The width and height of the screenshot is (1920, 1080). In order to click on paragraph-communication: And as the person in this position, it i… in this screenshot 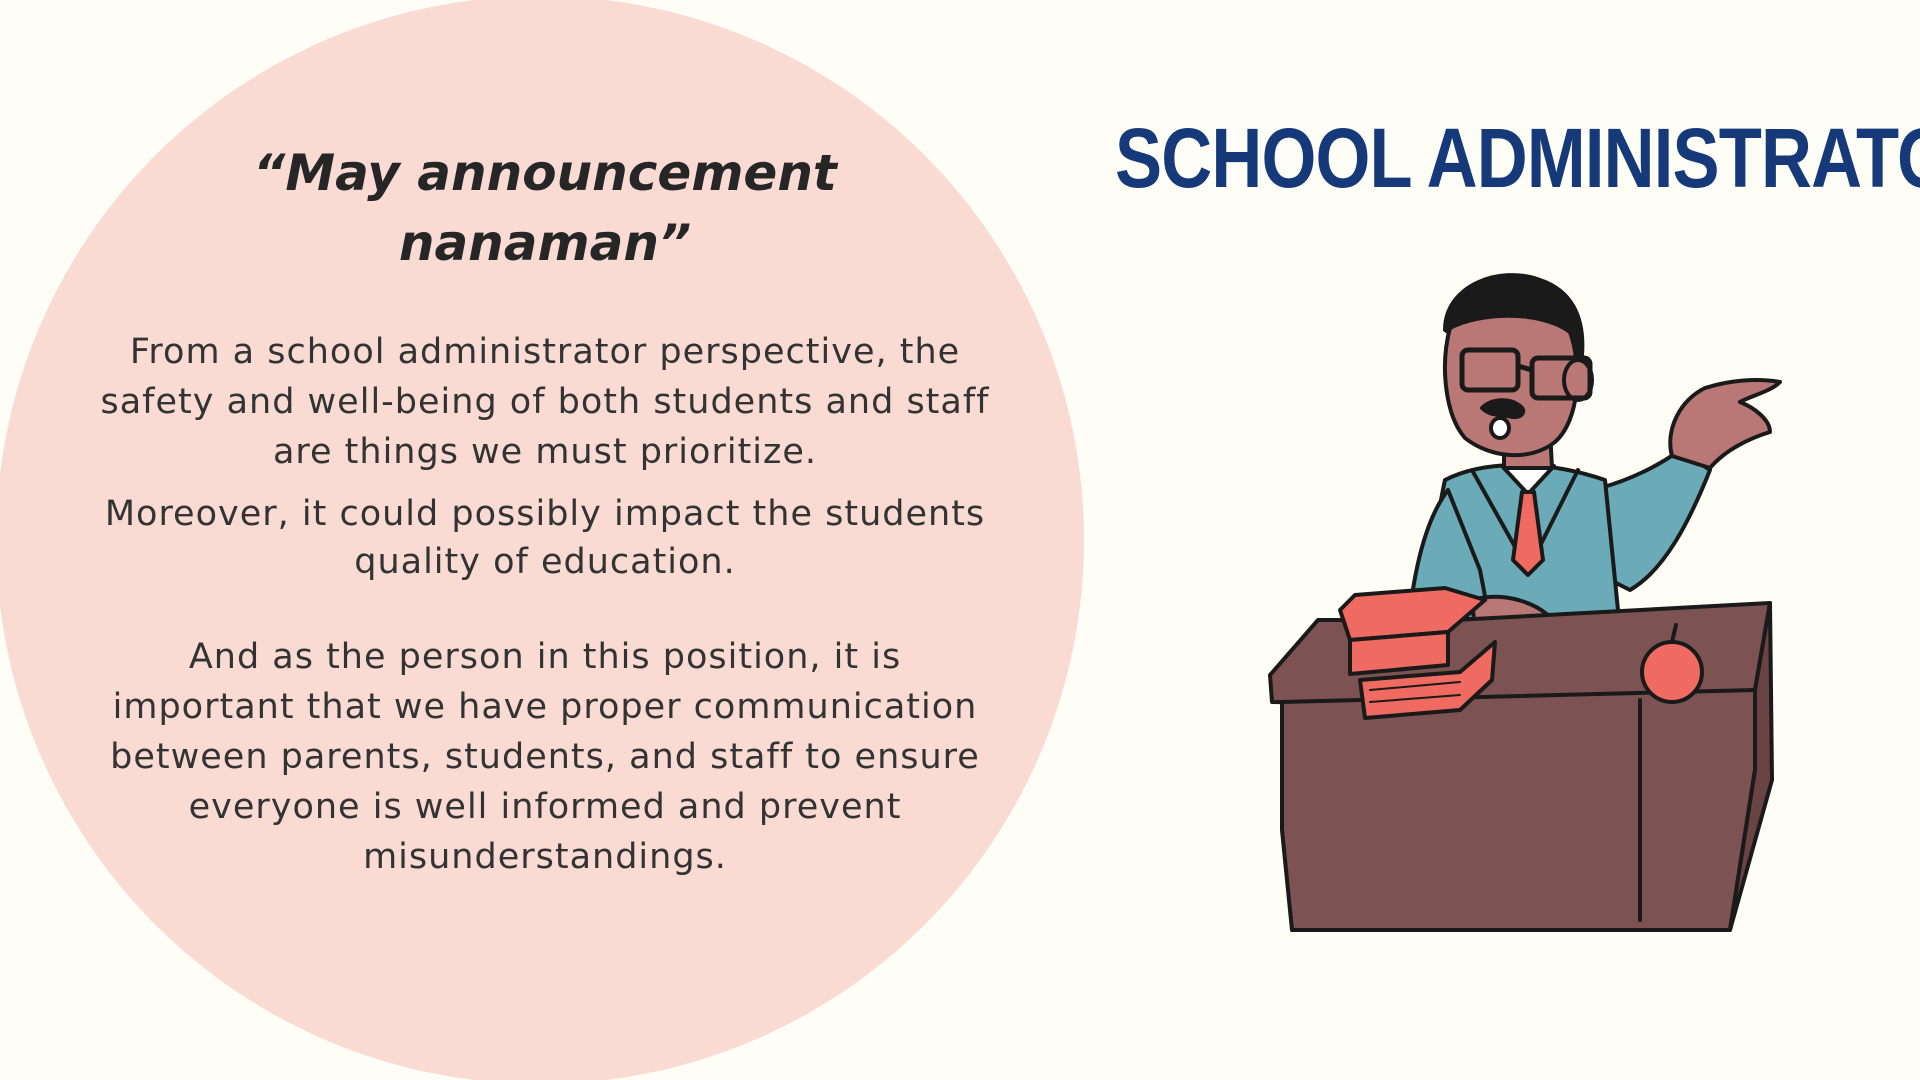, I will do `click(545, 757)`.